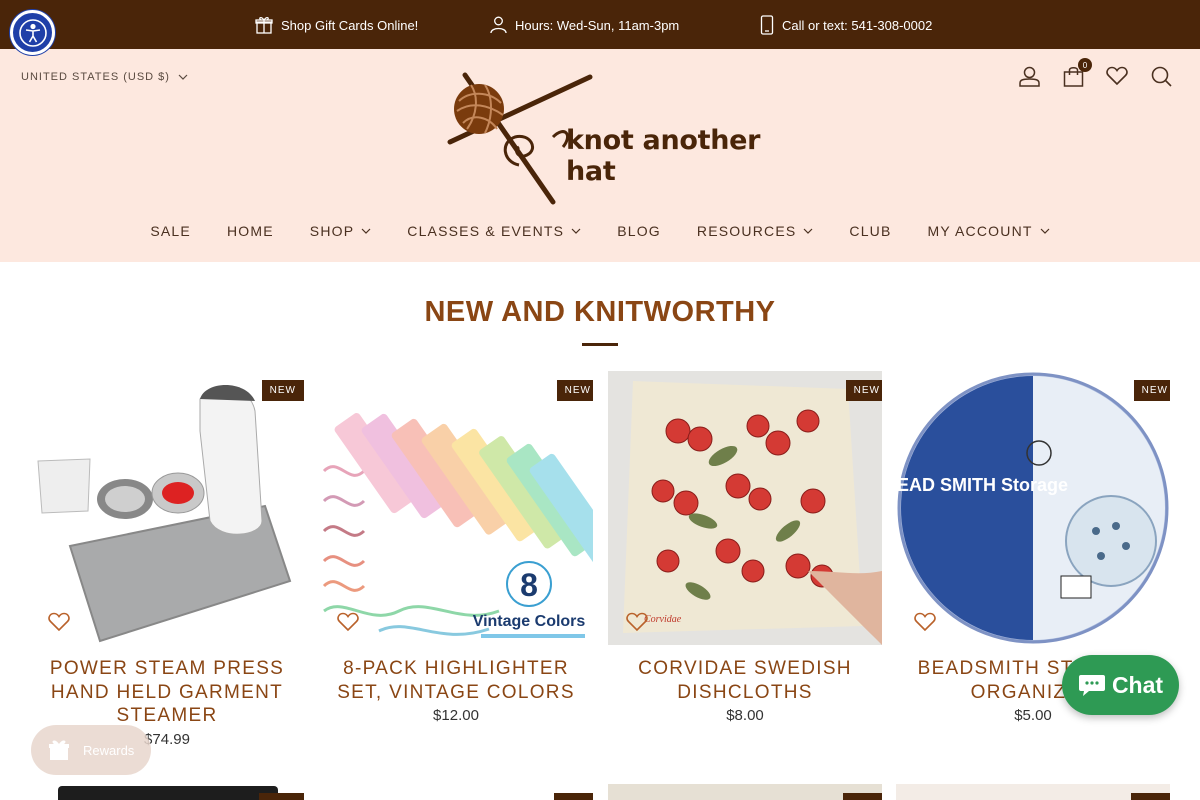 This screenshot has height=800, width=1200. Describe the element at coordinates (498, 25) in the screenshot. I see `person-icon` at that location.